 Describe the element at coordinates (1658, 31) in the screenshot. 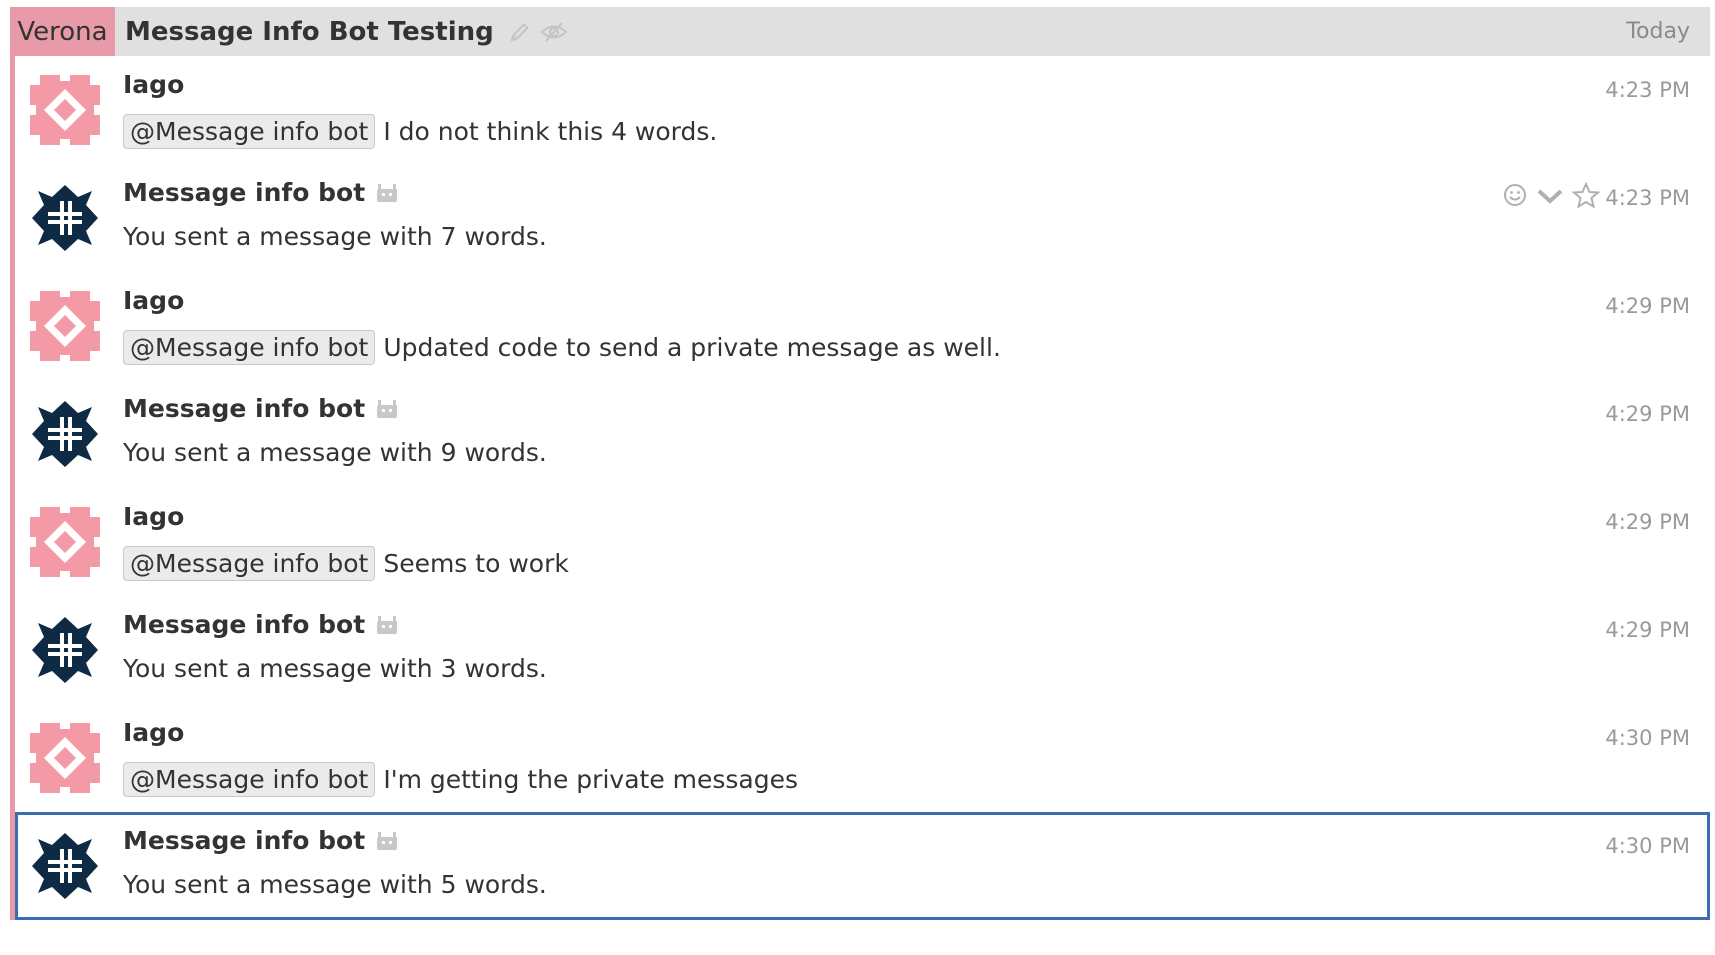

I see `date-label: Today` at that location.